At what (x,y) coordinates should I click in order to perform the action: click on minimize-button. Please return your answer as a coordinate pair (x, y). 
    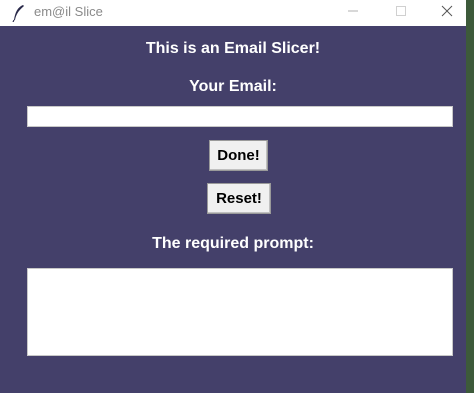
    Looking at the image, I should click on (353, 13).